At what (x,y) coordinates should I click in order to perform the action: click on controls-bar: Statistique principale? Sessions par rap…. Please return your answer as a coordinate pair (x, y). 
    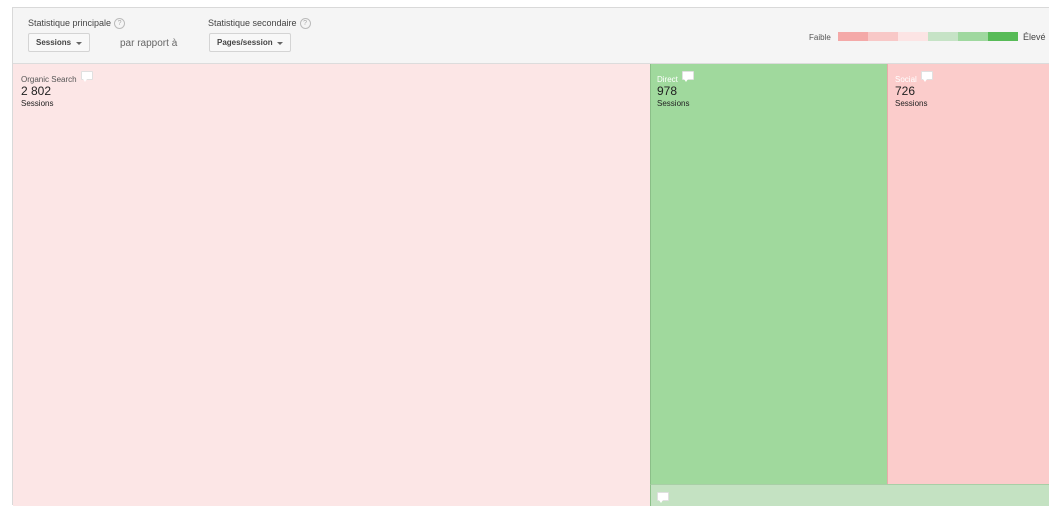
    Looking at the image, I should click on (531, 36).